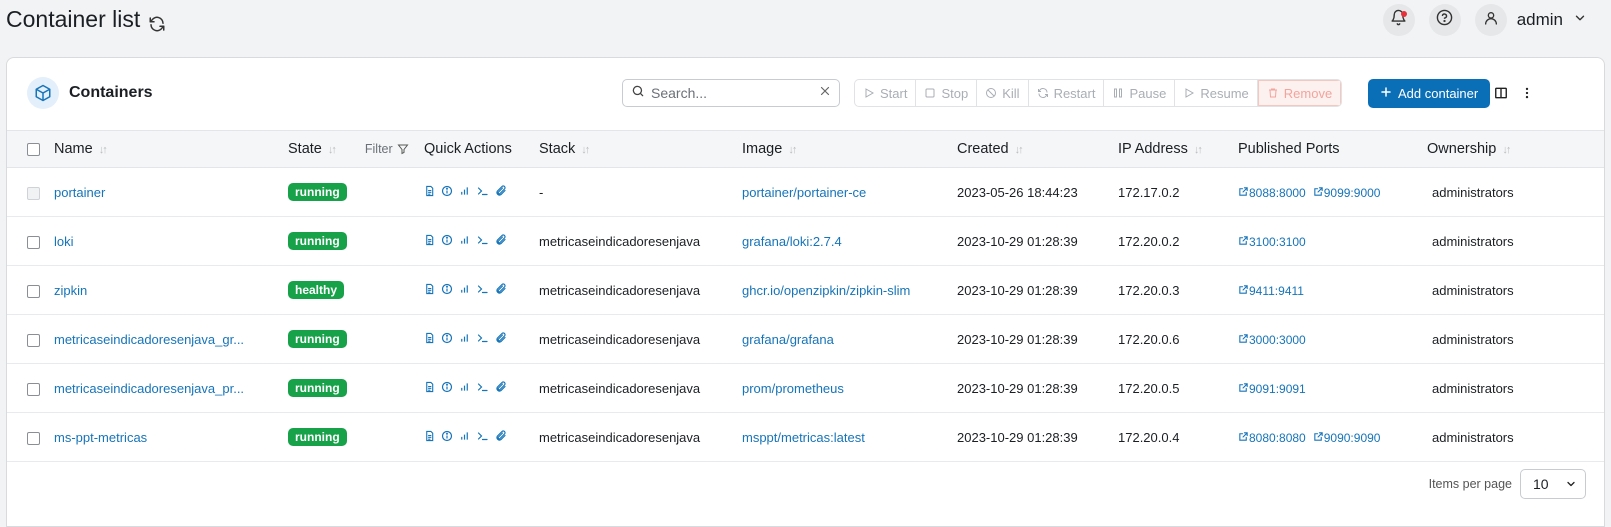 This screenshot has height=527, width=1611. Describe the element at coordinates (1530, 20) in the screenshot. I see `user-menu: admin` at that location.